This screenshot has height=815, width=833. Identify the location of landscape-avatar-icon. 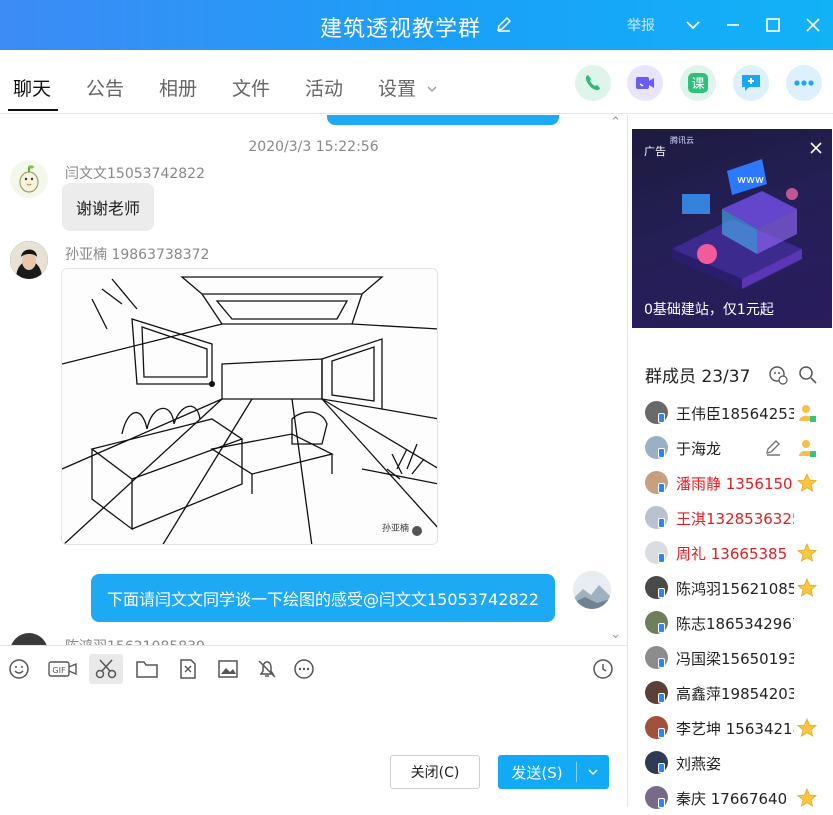
(592, 590).